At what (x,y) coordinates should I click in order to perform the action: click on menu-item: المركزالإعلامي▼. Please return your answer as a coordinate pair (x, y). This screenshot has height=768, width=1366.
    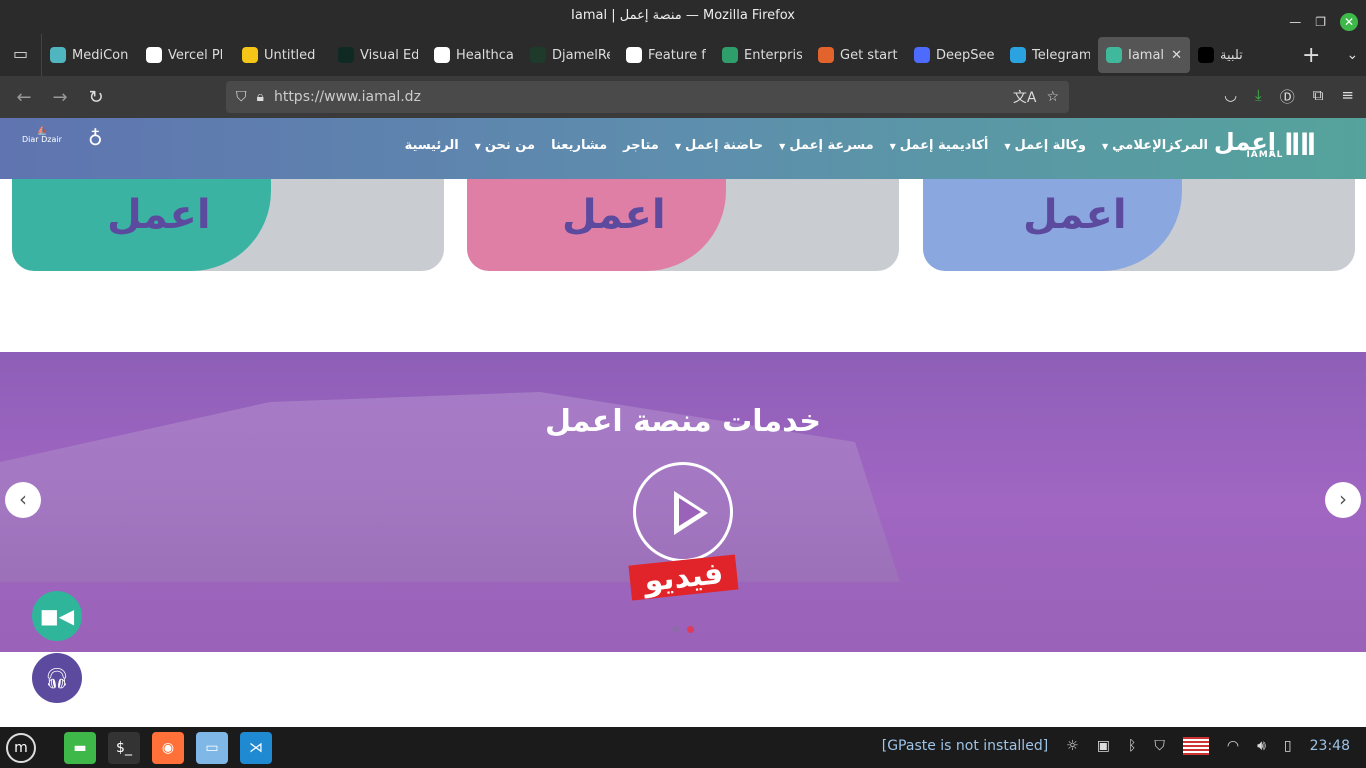
    Looking at the image, I should click on (1155, 145).